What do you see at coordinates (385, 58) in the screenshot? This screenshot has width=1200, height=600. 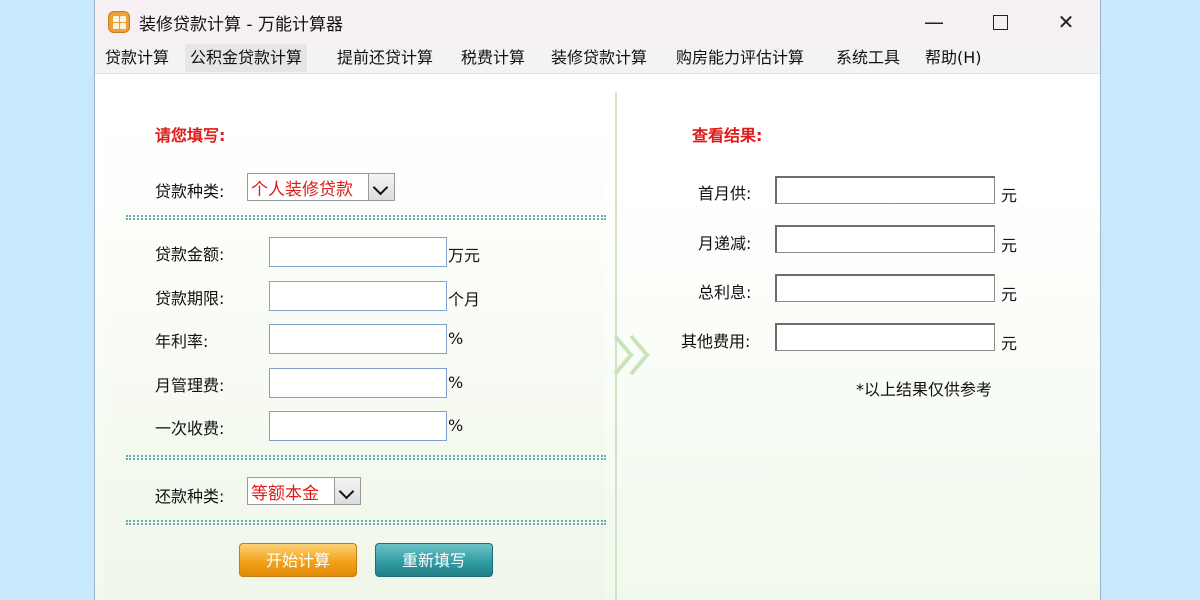 I see `menu-prepayment-calc: 提前还贷计算` at bounding box center [385, 58].